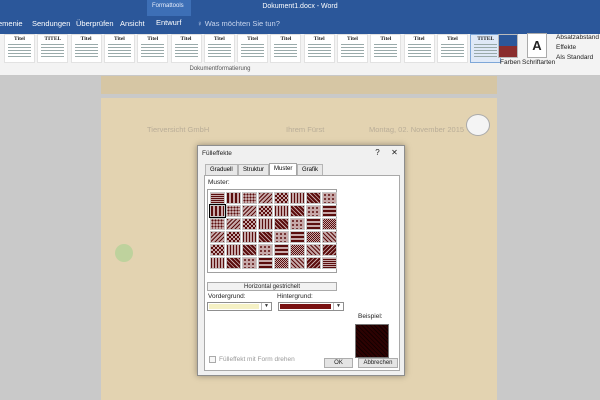 This screenshot has width=600, height=400. Describe the element at coordinates (372, 341) in the screenshot. I see `sample-preview` at that location.